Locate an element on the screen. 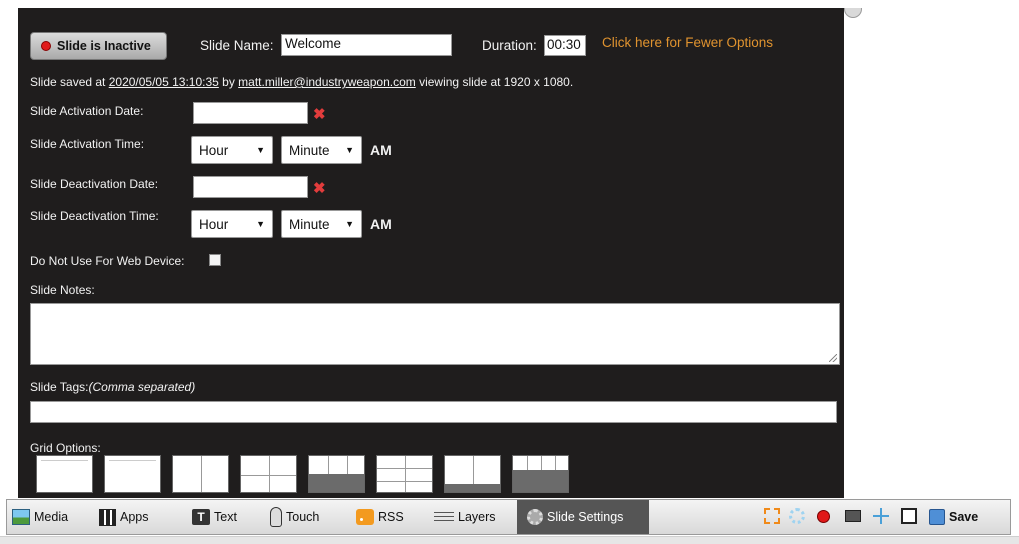 The height and width of the screenshot is (544, 1019). gear-icon is located at coordinates (535, 517).